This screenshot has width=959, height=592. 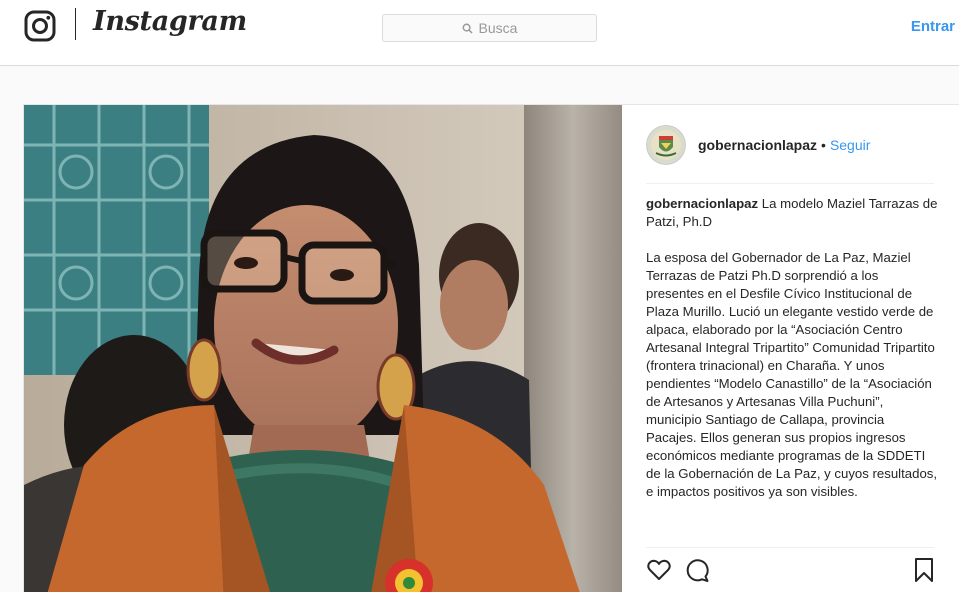 I want to click on search-icon, so click(x=467, y=28).